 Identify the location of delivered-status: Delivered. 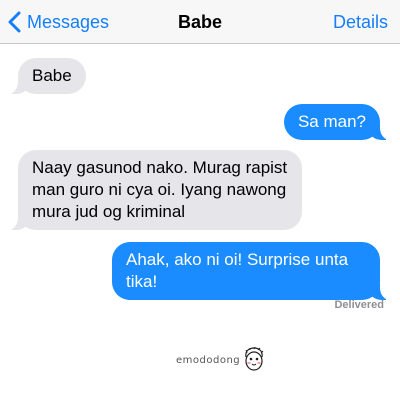
(359, 305).